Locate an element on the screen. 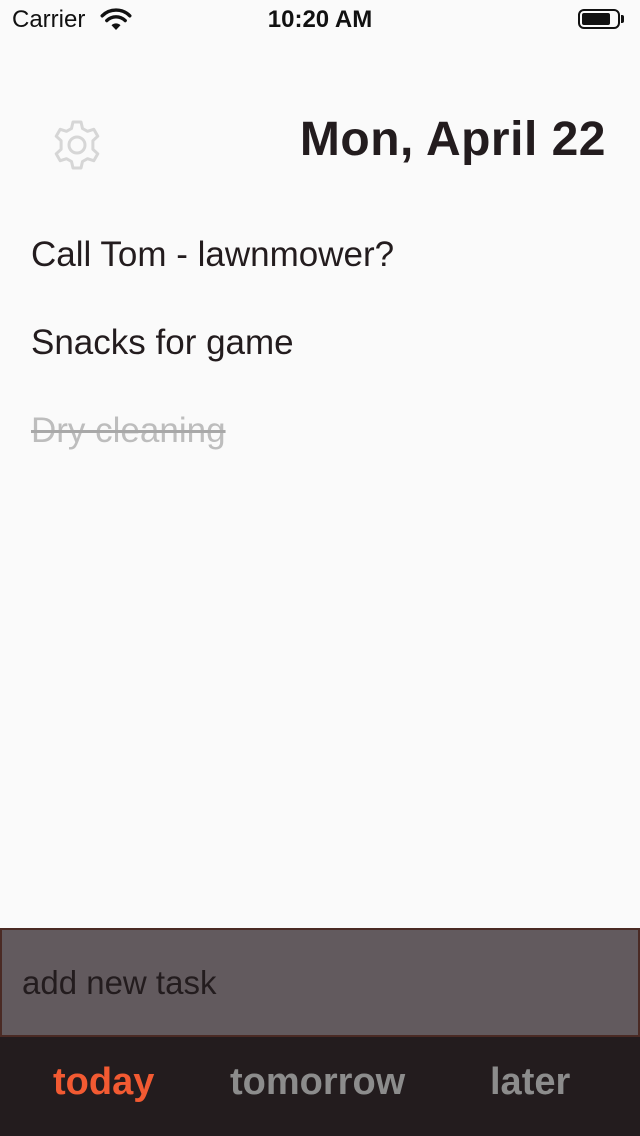  tab-bar: today tomorrow later is located at coordinates (320, 1086).